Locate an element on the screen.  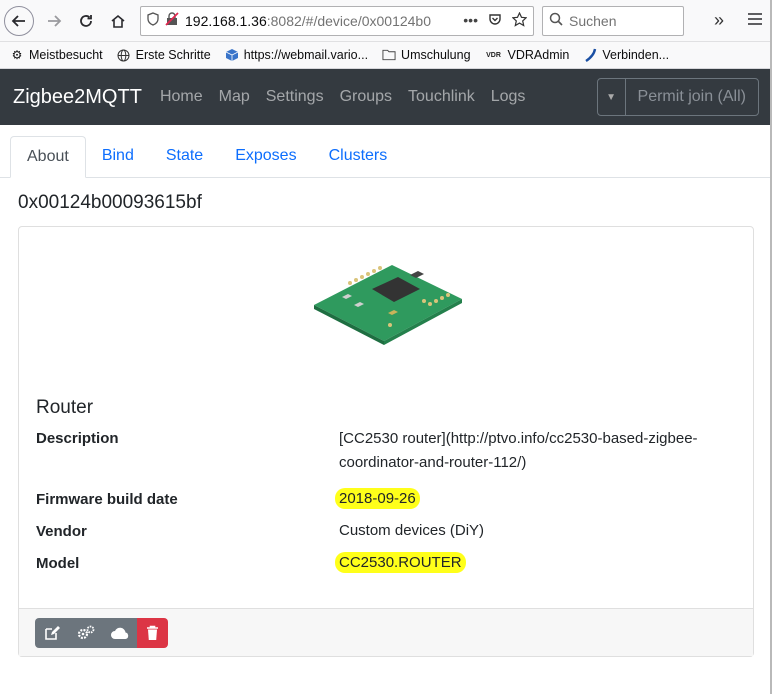
shield-icon is located at coordinates (153, 20).